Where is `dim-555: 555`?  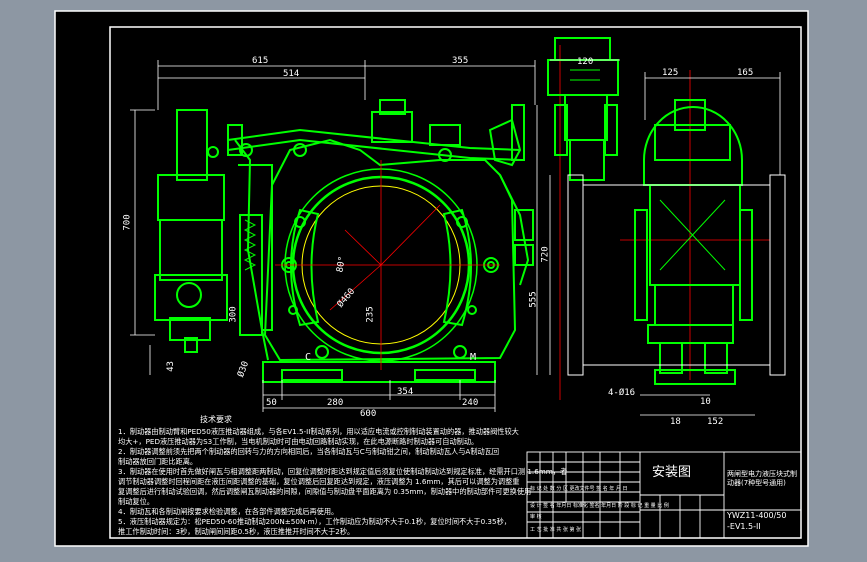
dim-555: 555 is located at coordinates (533, 299).